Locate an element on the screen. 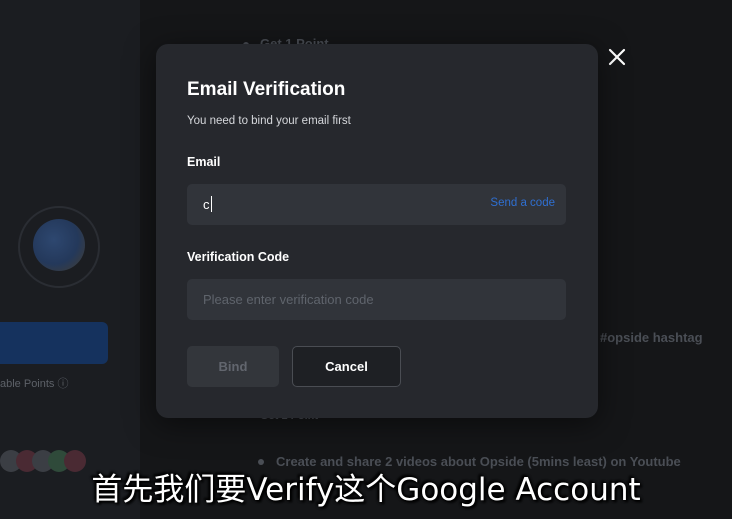  verification-code-field is located at coordinates (376, 299).